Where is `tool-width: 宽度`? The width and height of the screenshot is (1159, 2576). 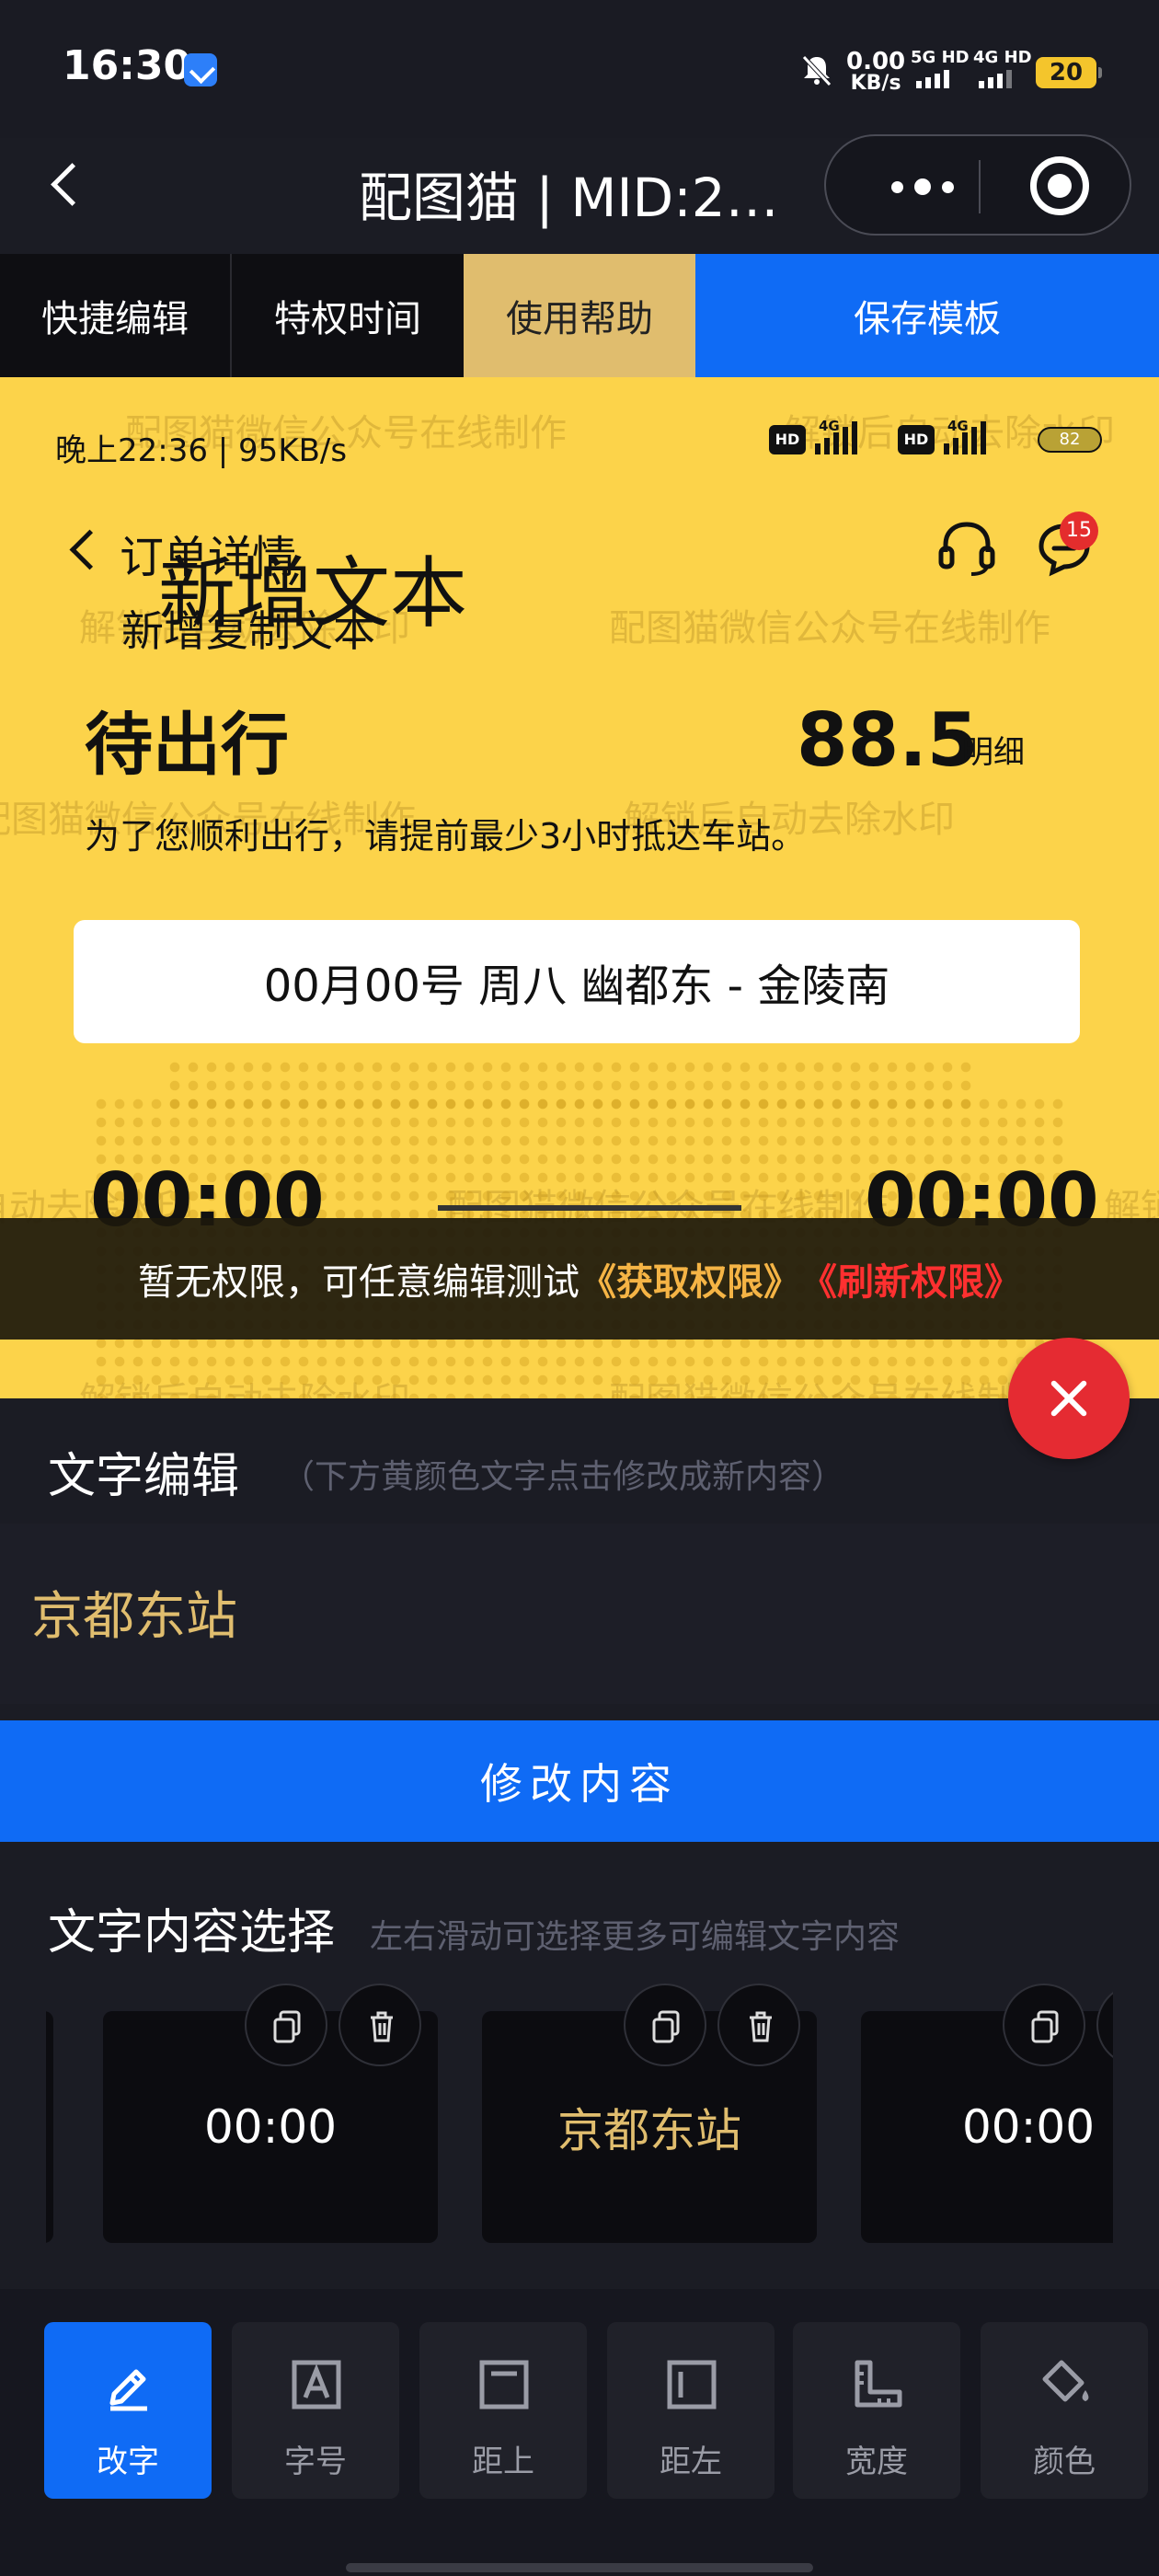
tool-width: 宽度 is located at coordinates (876, 2410).